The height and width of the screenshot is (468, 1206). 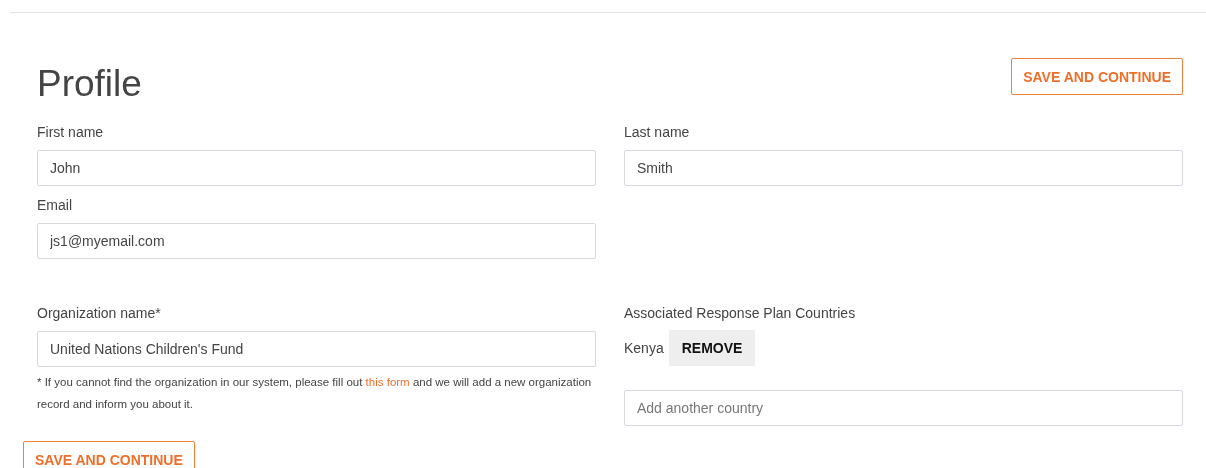 What do you see at coordinates (316, 349) in the screenshot?
I see `input-field: United Nations Children's Fund` at bounding box center [316, 349].